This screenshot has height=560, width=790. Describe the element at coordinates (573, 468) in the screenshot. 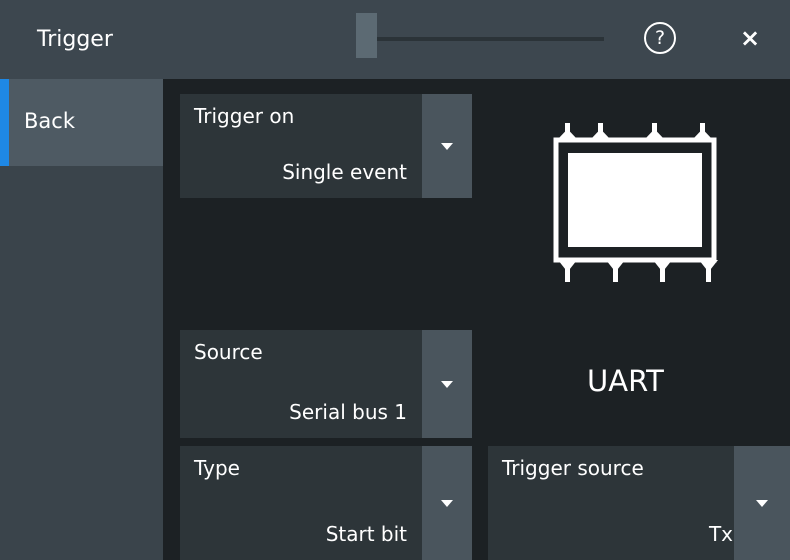

I see `trigger-source-label: Trigger source` at that location.